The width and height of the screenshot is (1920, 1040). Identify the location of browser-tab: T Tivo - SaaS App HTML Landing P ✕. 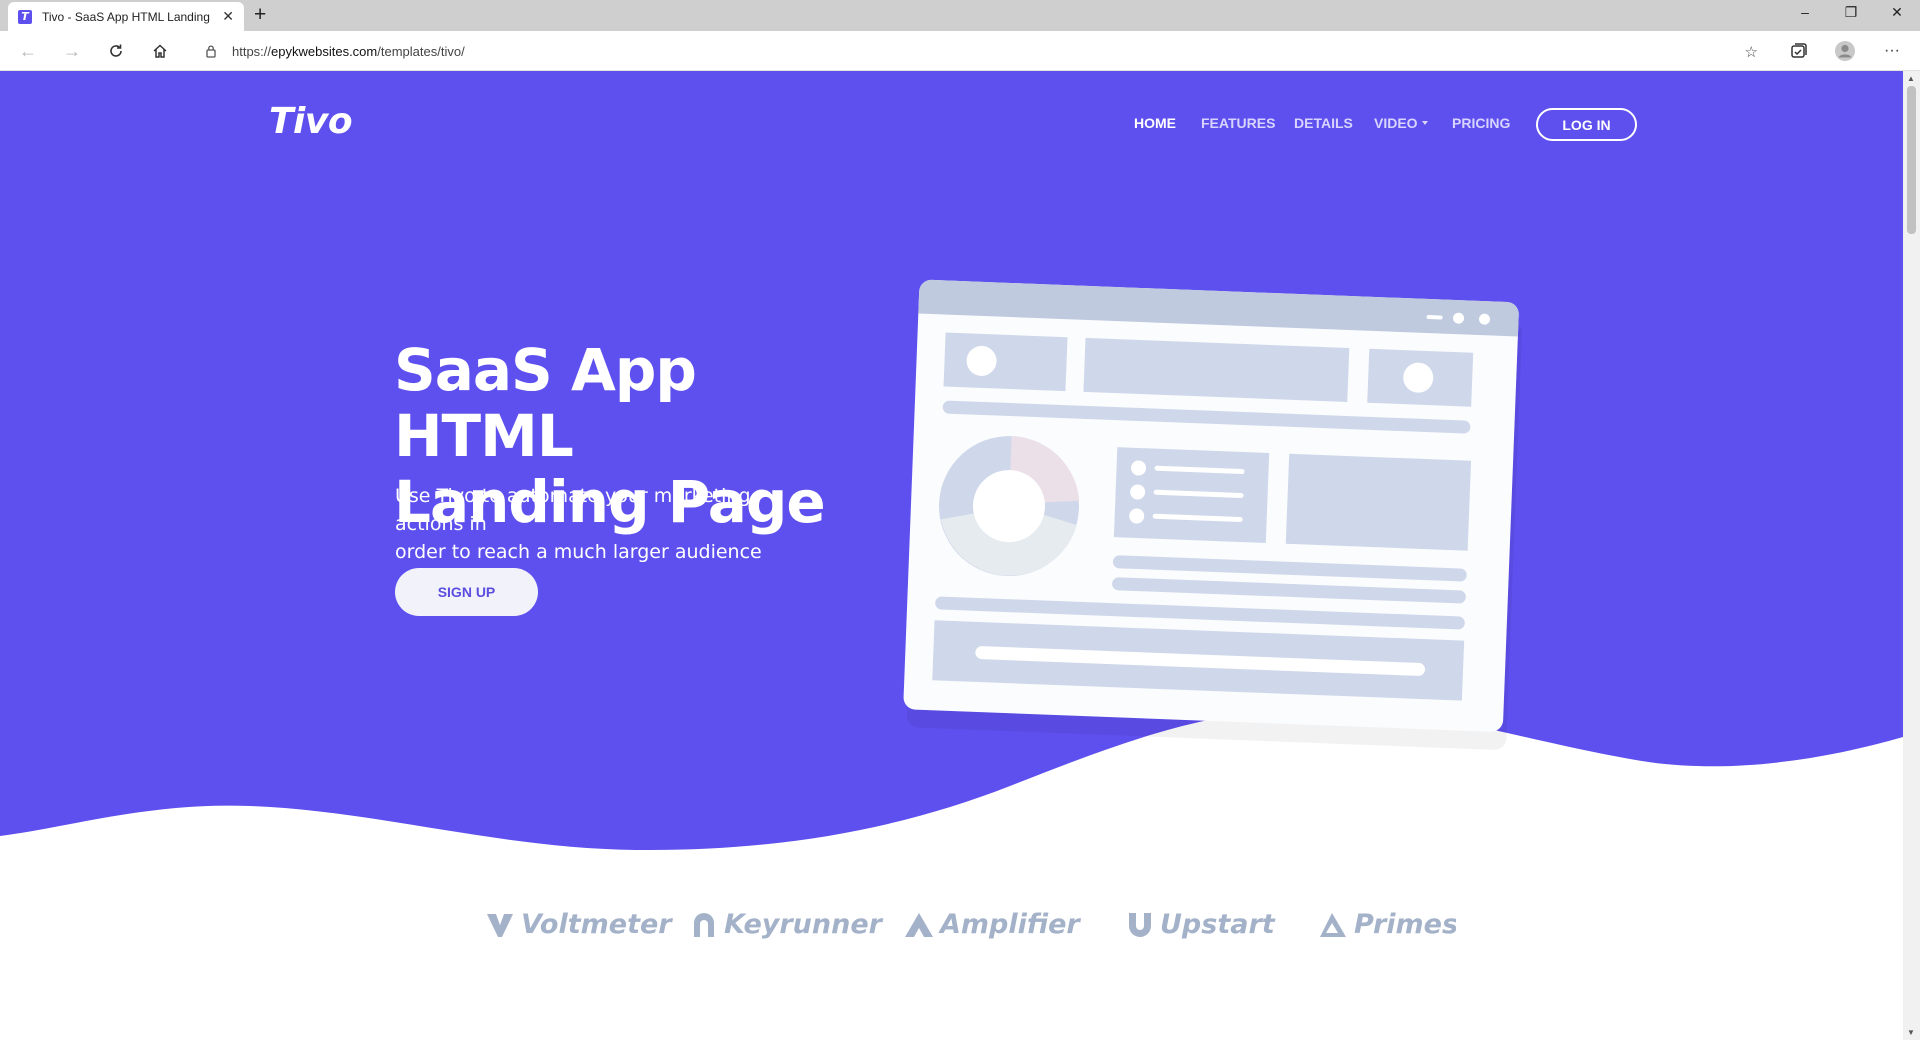
(126, 16).